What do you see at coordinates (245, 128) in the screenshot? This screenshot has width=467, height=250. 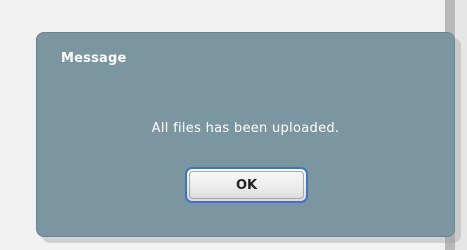 I see `dialog-message: All files has been uploaded.` at bounding box center [245, 128].